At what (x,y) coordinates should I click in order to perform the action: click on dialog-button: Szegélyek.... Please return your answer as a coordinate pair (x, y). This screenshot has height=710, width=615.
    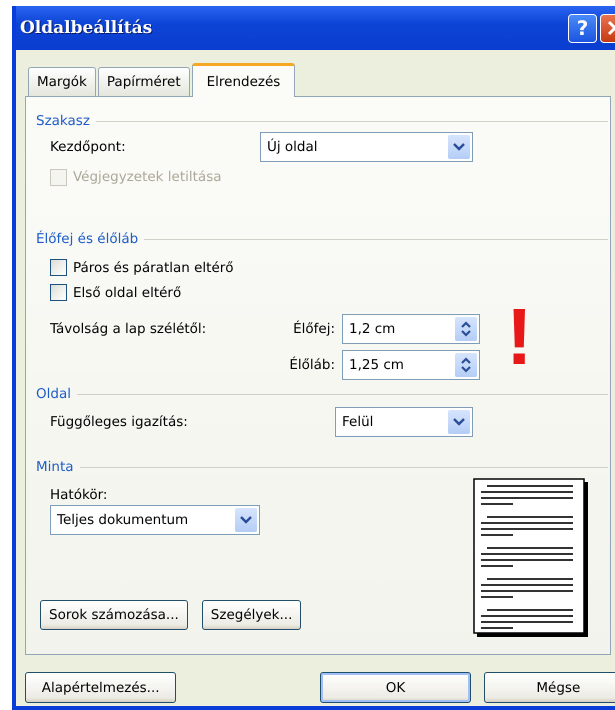
    Looking at the image, I should click on (252, 615).